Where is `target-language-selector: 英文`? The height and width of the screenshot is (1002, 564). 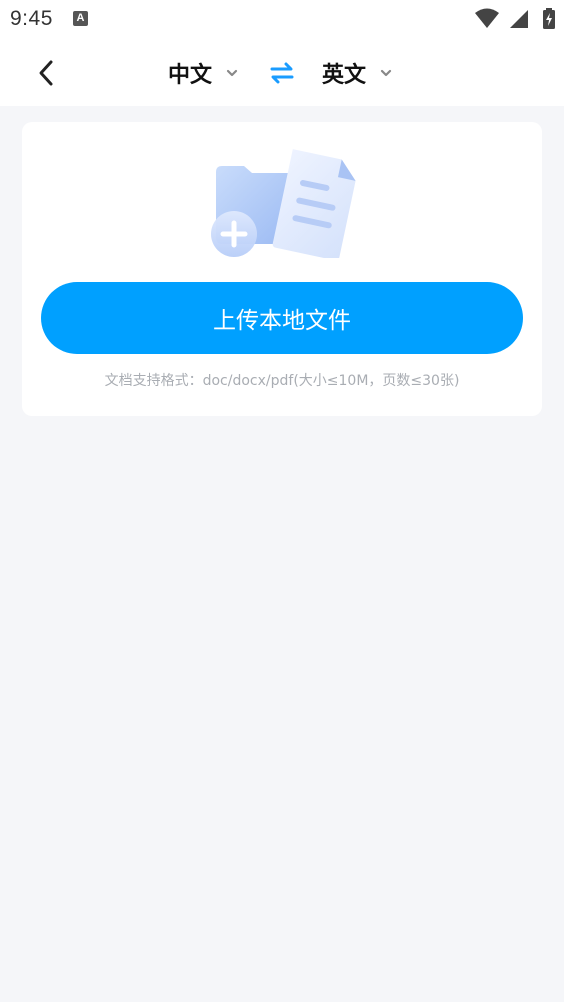
target-language-selector: 英文 is located at coordinates (357, 73).